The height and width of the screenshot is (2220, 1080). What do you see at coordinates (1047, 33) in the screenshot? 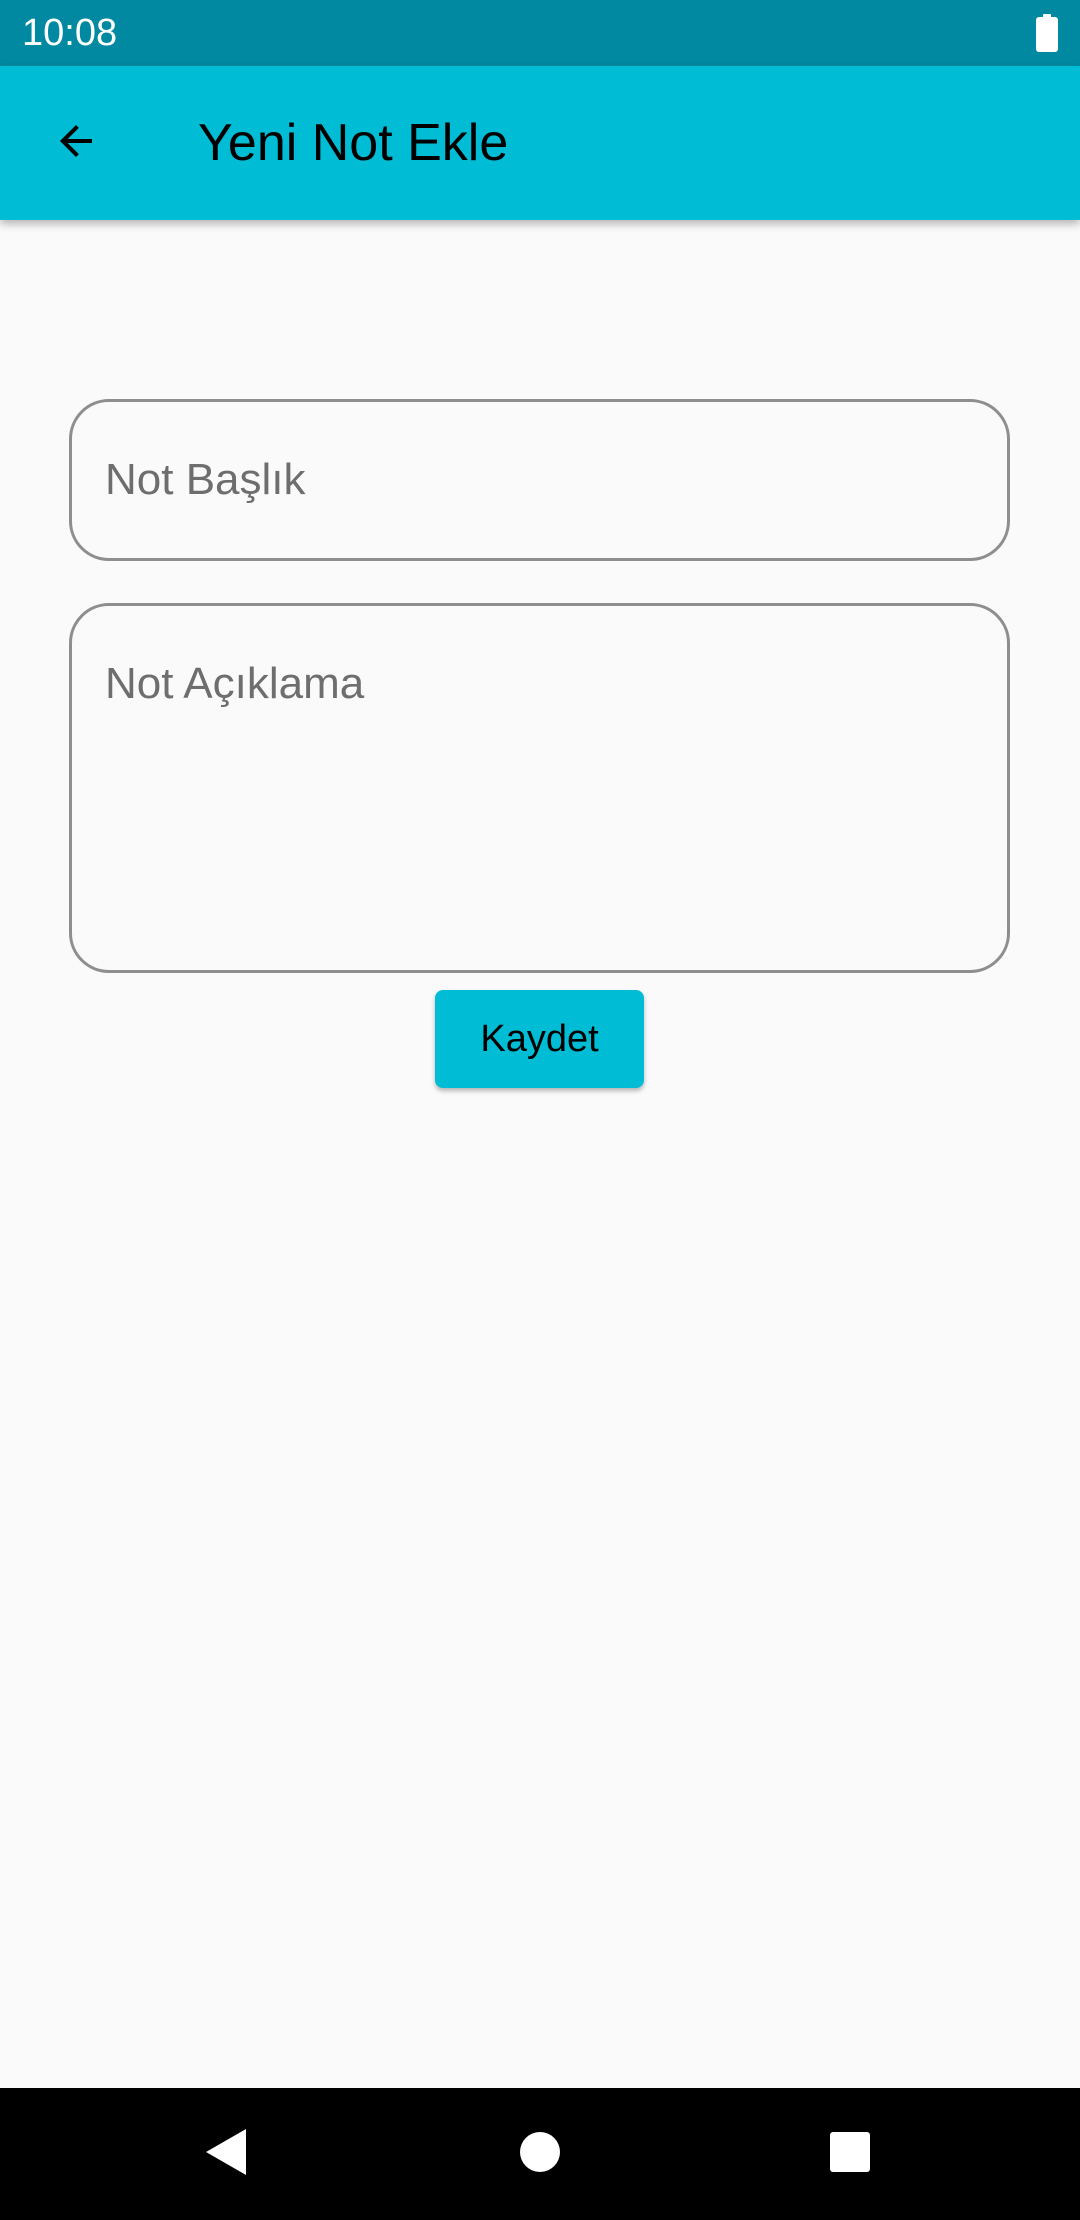
I see `battery-icon` at bounding box center [1047, 33].